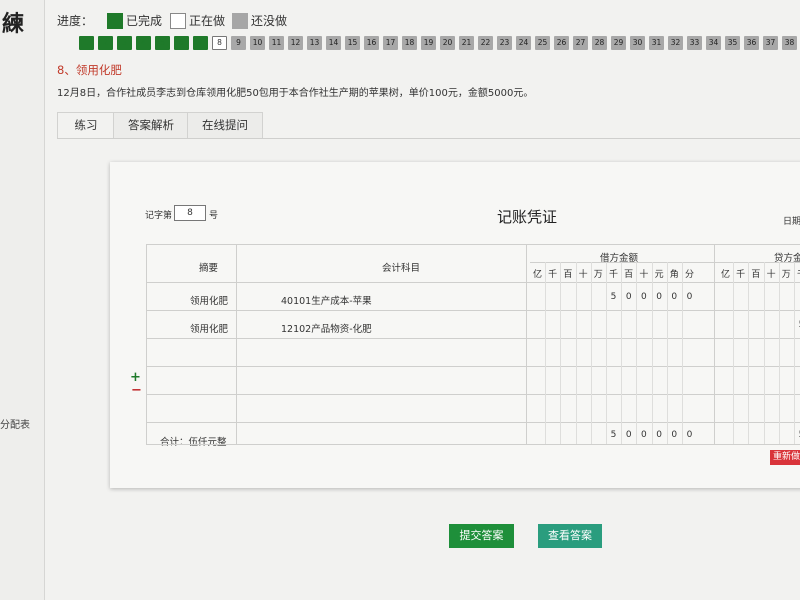  What do you see at coordinates (485, 43) in the screenshot?
I see `question-22-button: 22` at bounding box center [485, 43].